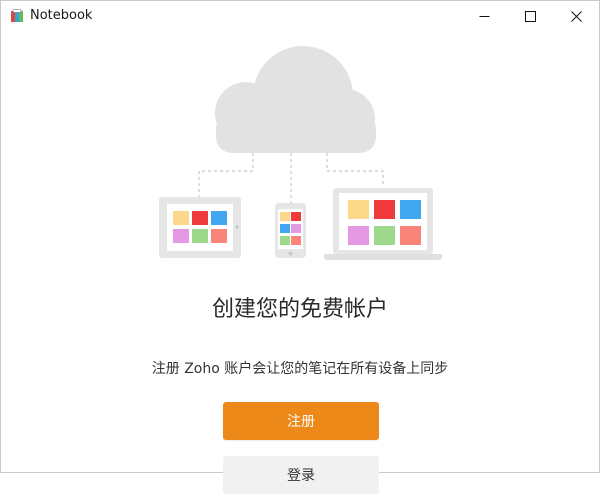 The height and width of the screenshot is (494, 600). I want to click on window-title: Notebook, so click(61, 15).